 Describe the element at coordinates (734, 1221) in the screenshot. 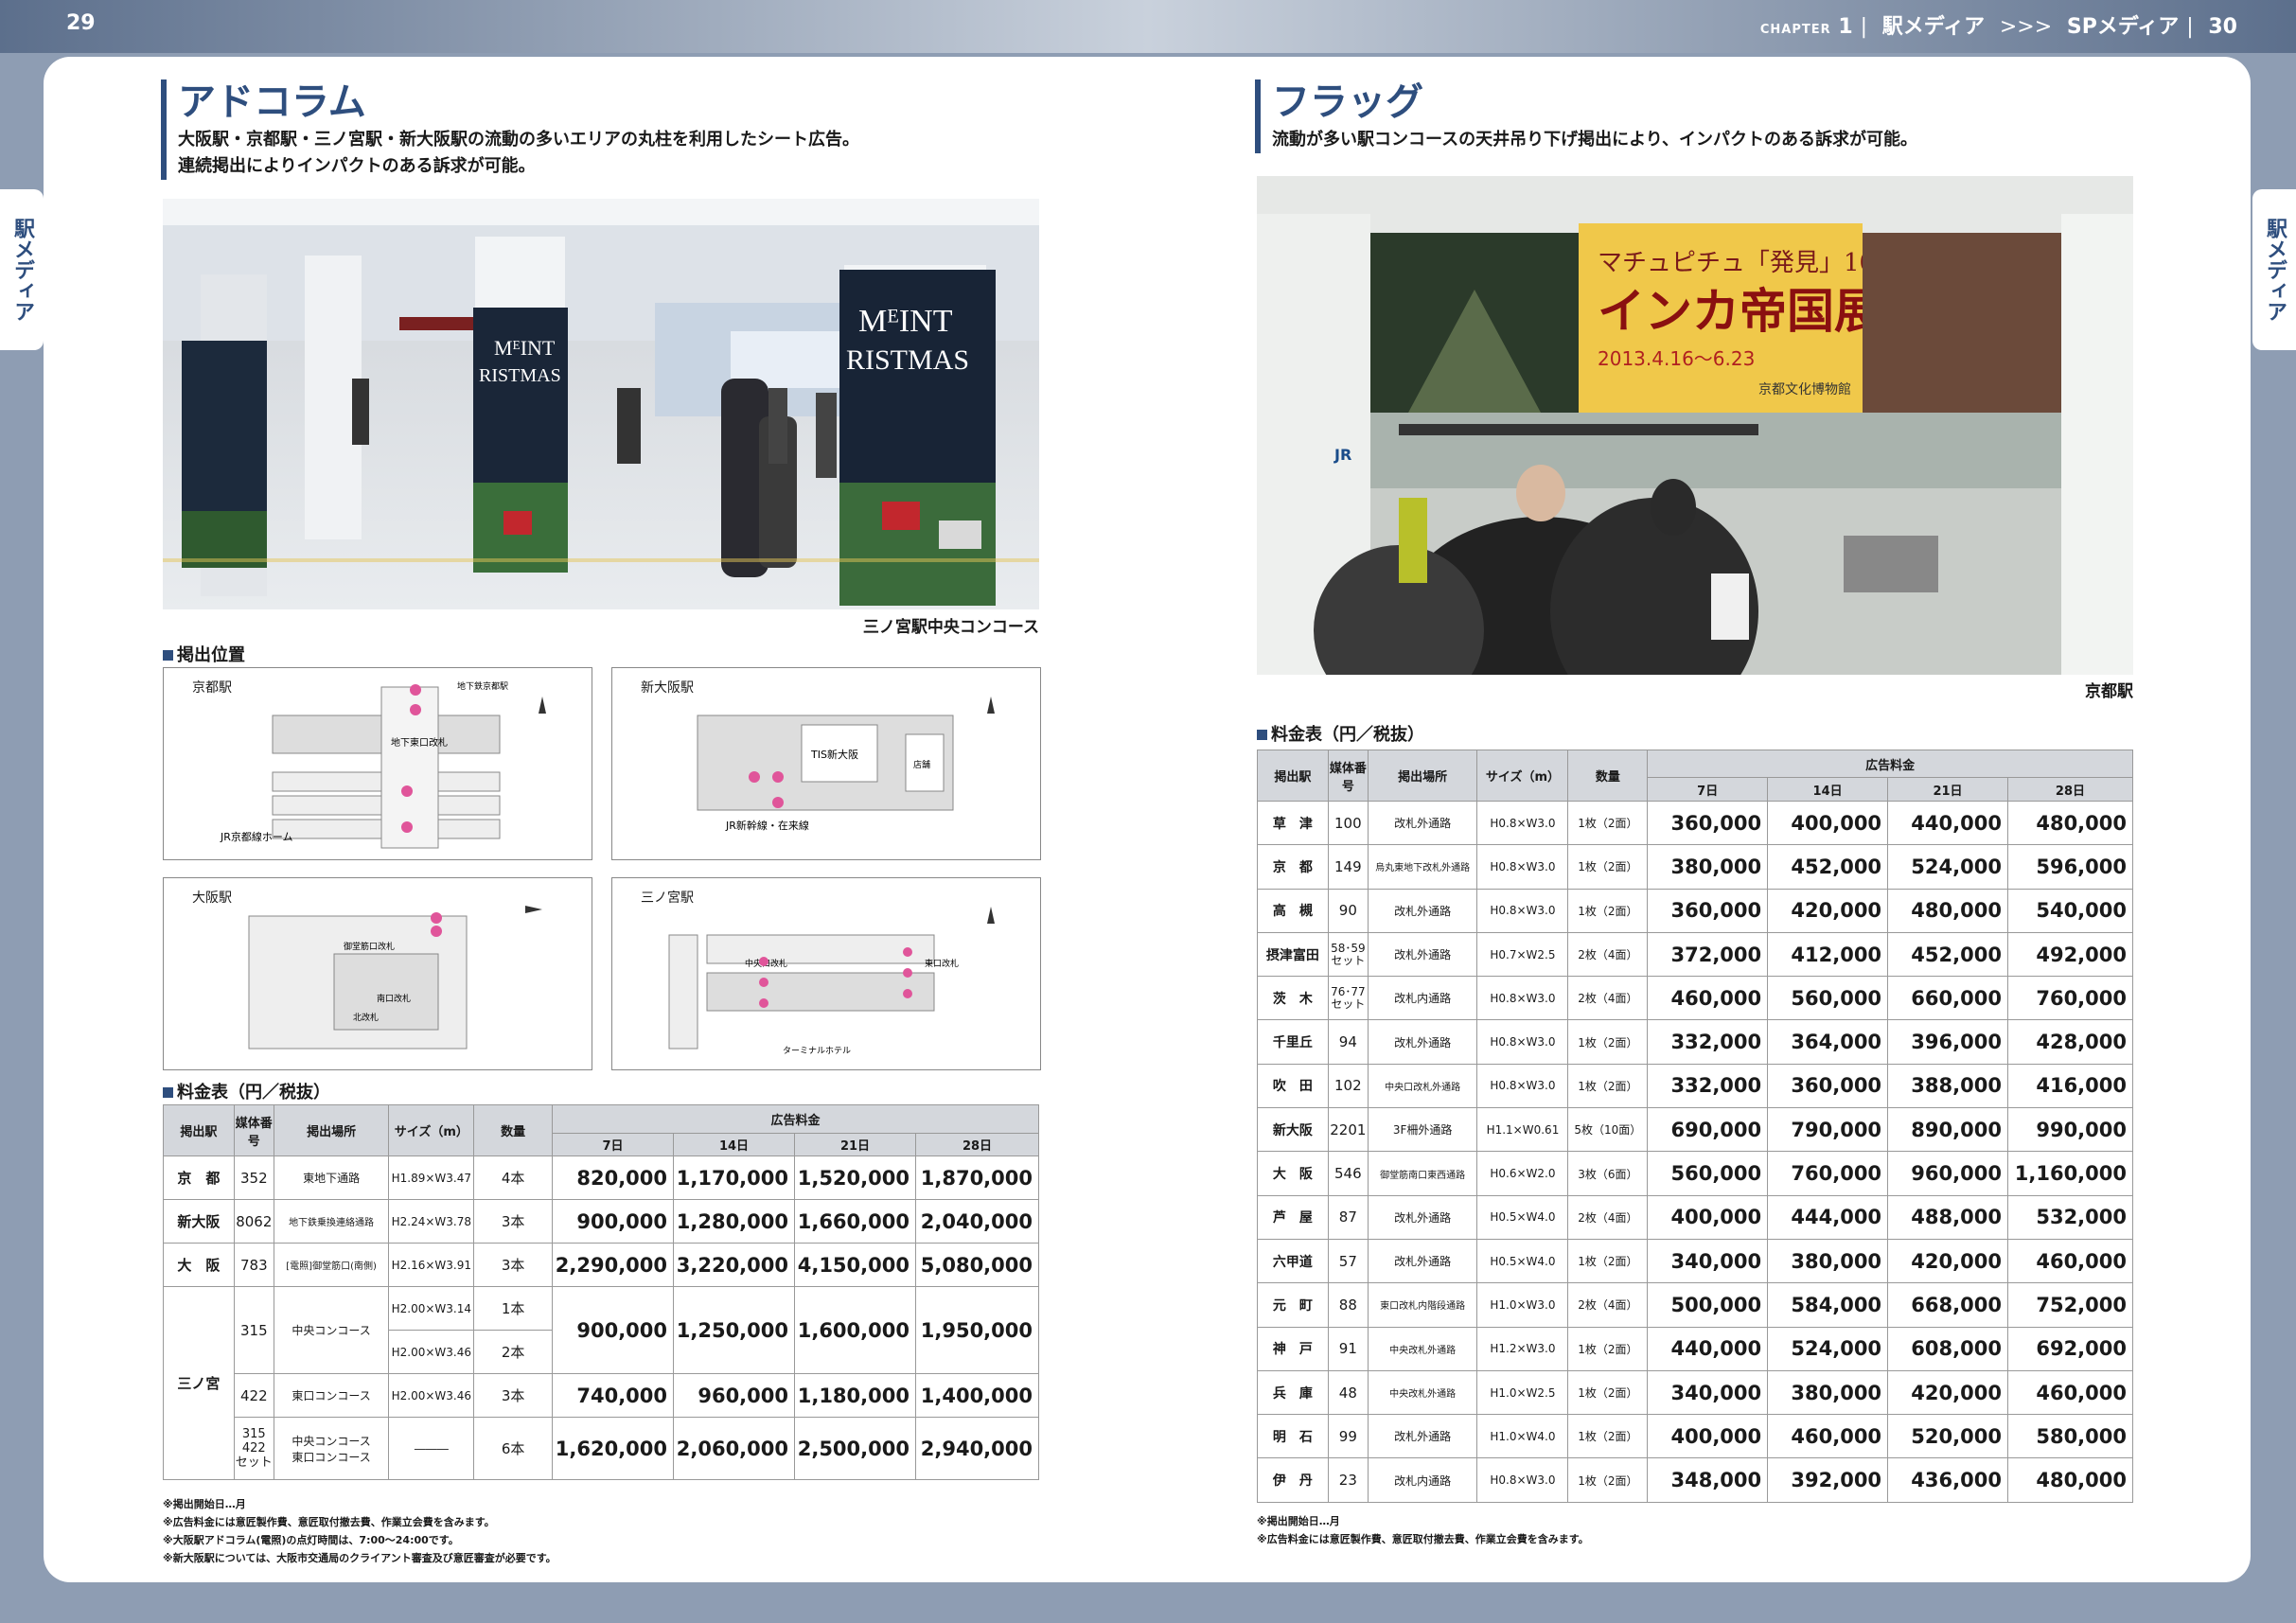

I see `cell-price: 1,280,000` at that location.